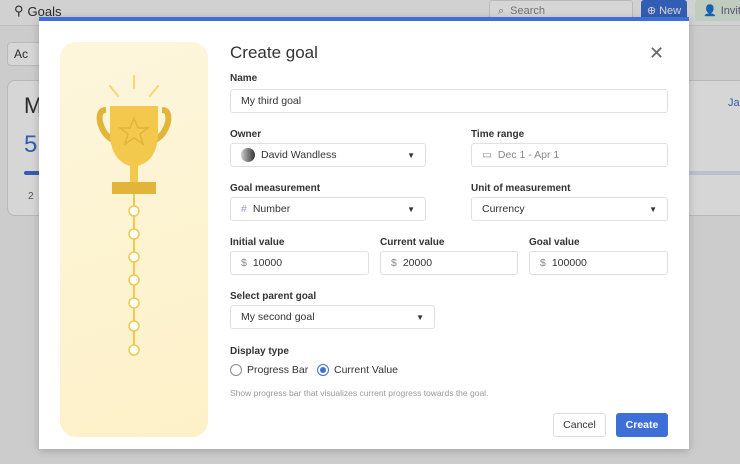  I want to click on owner-select: David Wandless ▼, so click(328, 155).